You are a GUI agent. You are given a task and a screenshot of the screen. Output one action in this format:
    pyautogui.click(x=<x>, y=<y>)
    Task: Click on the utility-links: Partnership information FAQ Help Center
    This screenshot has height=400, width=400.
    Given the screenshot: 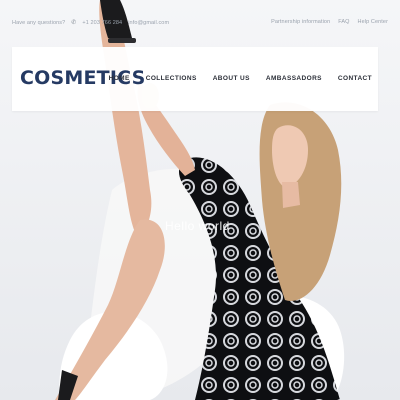 What is the action you would take?
    pyautogui.click(x=329, y=22)
    